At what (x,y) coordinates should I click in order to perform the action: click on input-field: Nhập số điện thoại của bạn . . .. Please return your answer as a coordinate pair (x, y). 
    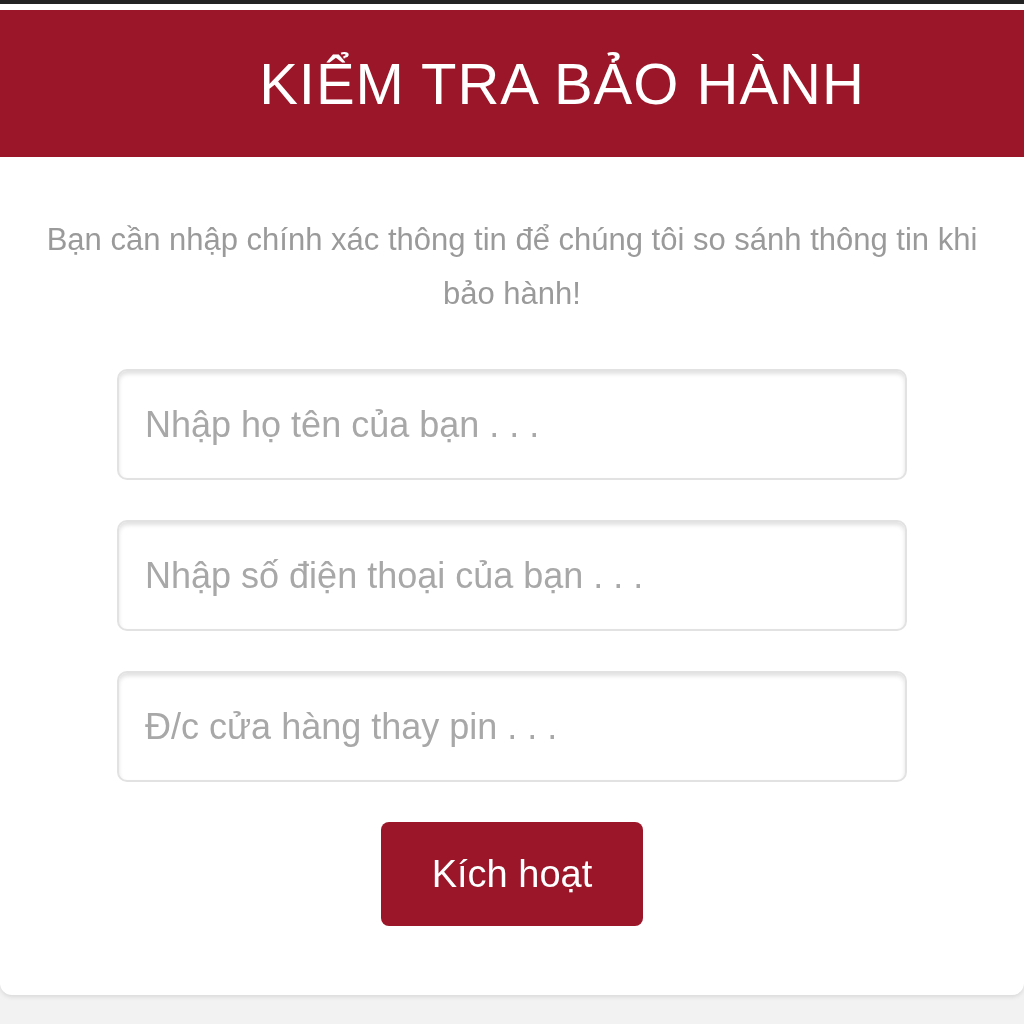
    Looking at the image, I should click on (512, 575).